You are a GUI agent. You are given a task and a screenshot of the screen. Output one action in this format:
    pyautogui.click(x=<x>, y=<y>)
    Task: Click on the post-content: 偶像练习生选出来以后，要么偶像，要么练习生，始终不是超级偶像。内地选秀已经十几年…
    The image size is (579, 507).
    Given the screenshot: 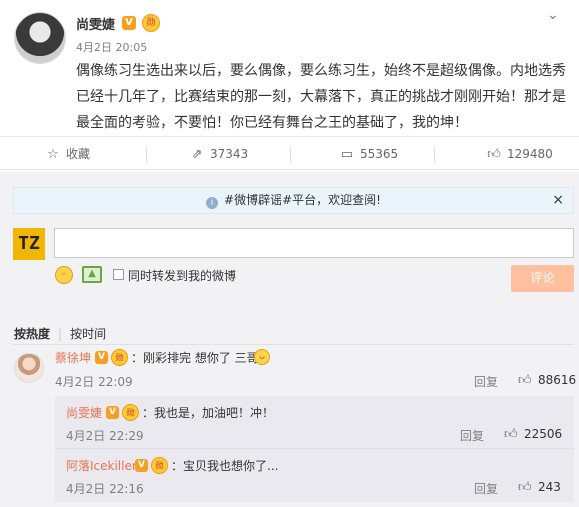 What is the action you would take?
    pyautogui.click(x=321, y=97)
    